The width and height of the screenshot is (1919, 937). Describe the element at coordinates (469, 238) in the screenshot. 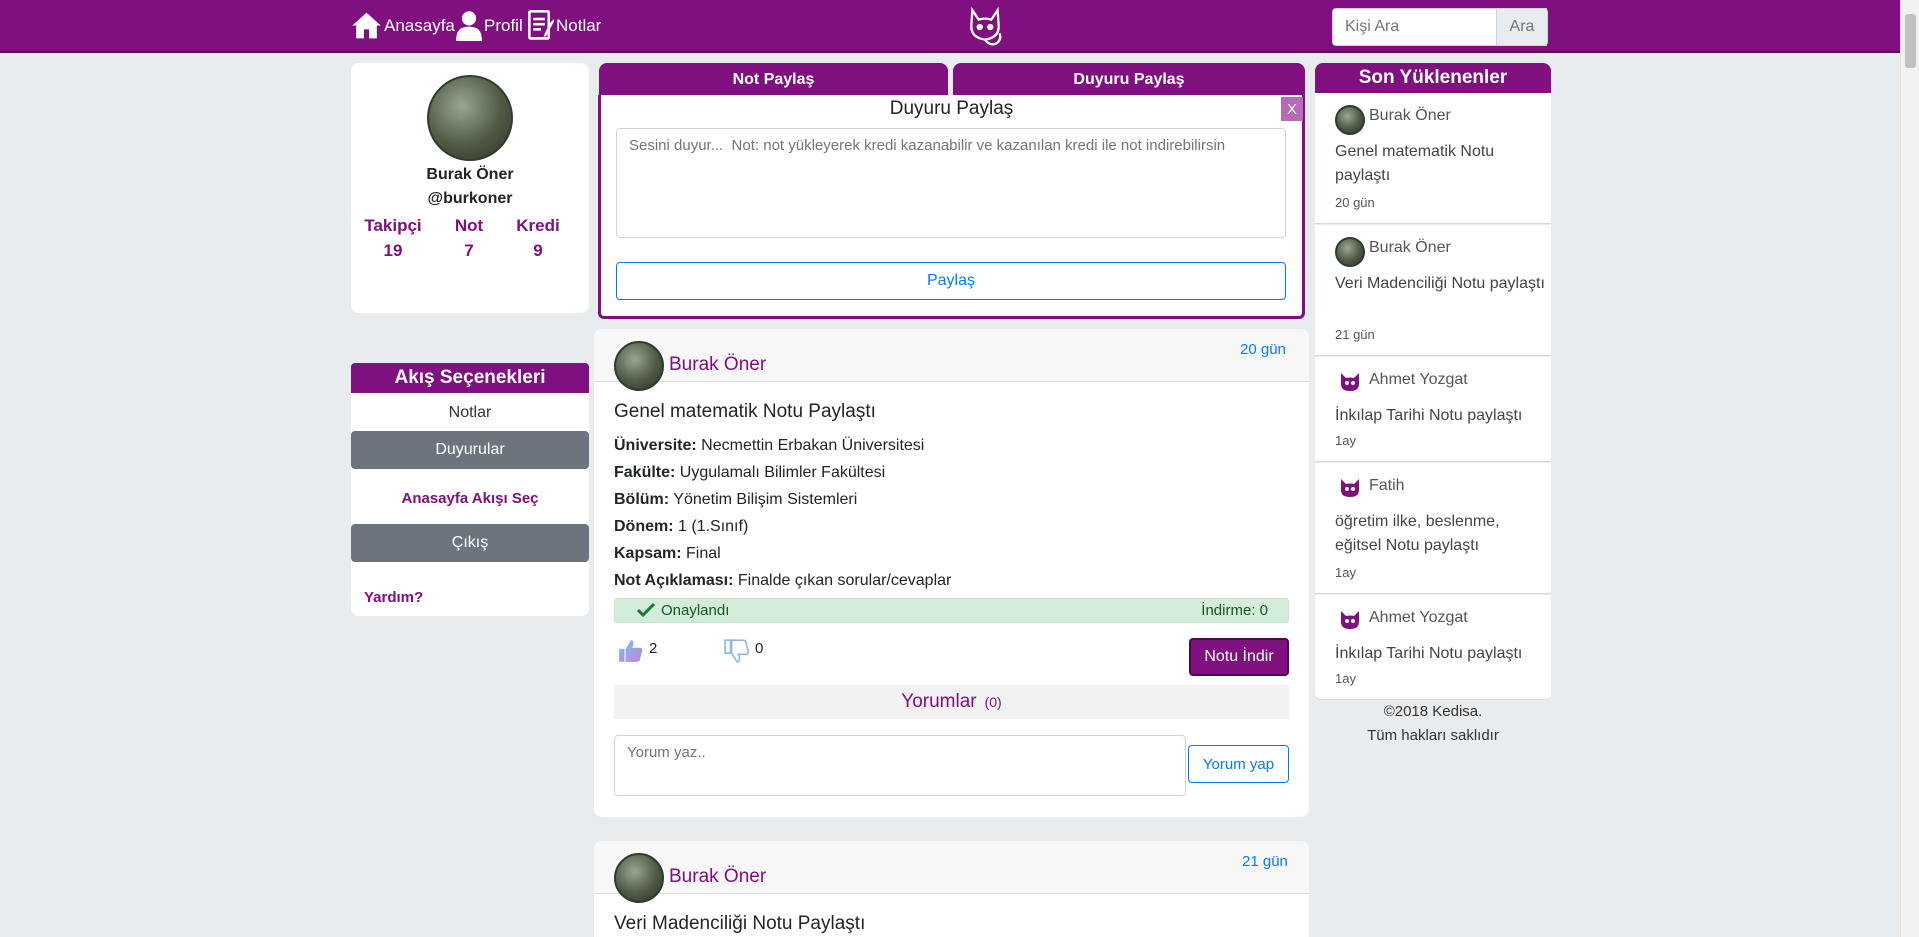

I see `stat-notes: Not 7` at that location.